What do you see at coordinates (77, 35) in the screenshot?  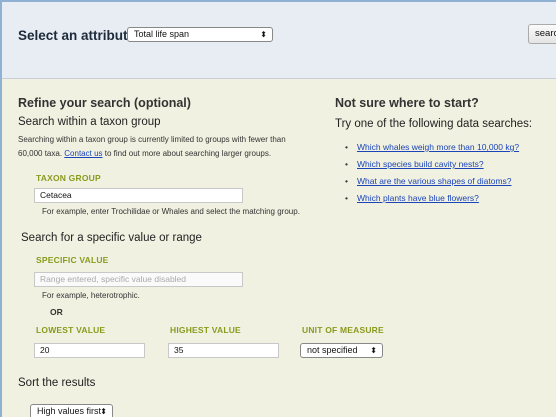 I see `attribute-label: Select an attribute` at bounding box center [77, 35].